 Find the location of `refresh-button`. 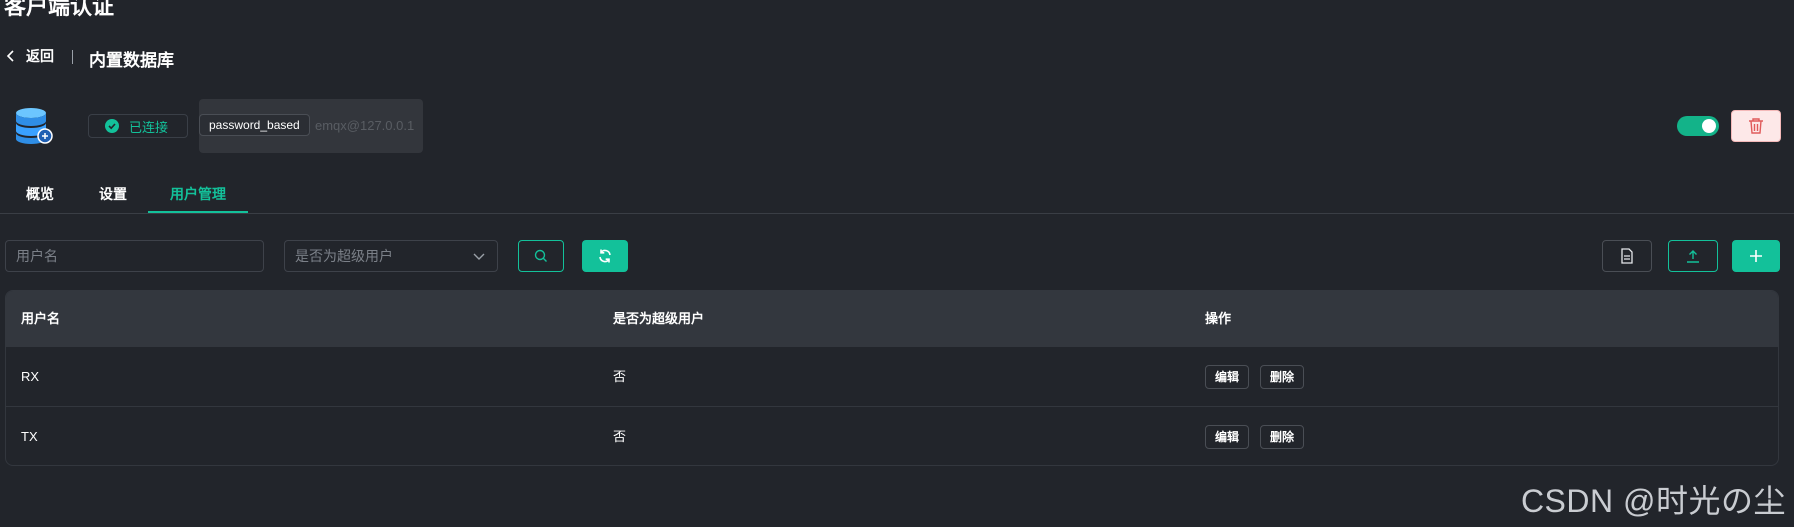

refresh-button is located at coordinates (605, 256).